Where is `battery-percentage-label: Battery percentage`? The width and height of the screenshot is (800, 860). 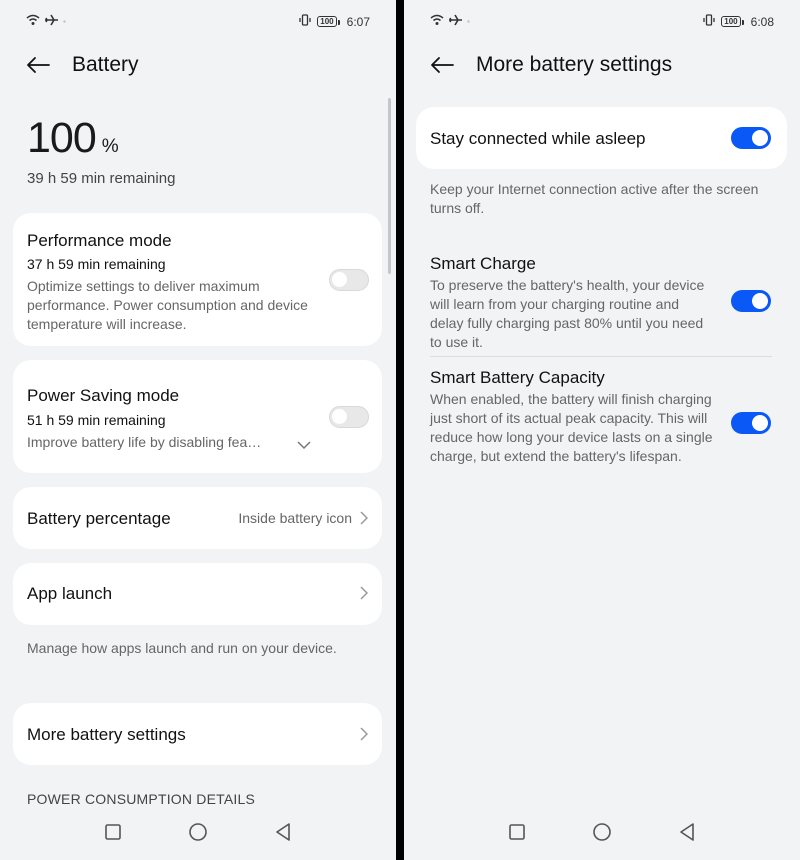
battery-percentage-label: Battery percentage is located at coordinates (99, 518).